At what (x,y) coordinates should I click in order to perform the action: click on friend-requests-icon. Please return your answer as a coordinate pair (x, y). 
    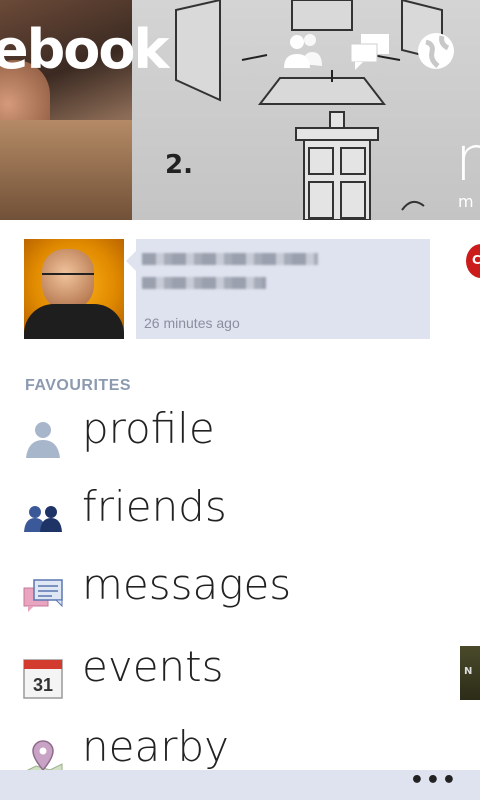
    Looking at the image, I should click on (303, 51).